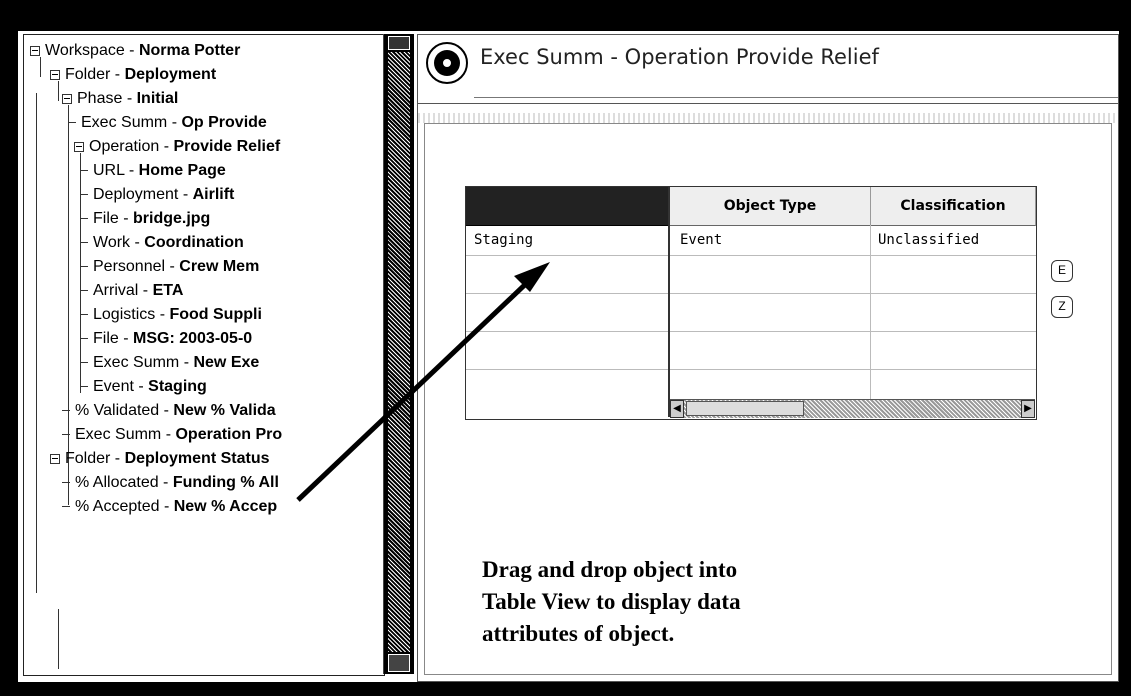  Describe the element at coordinates (567, 206) in the screenshot. I see `table-corner-header` at that location.